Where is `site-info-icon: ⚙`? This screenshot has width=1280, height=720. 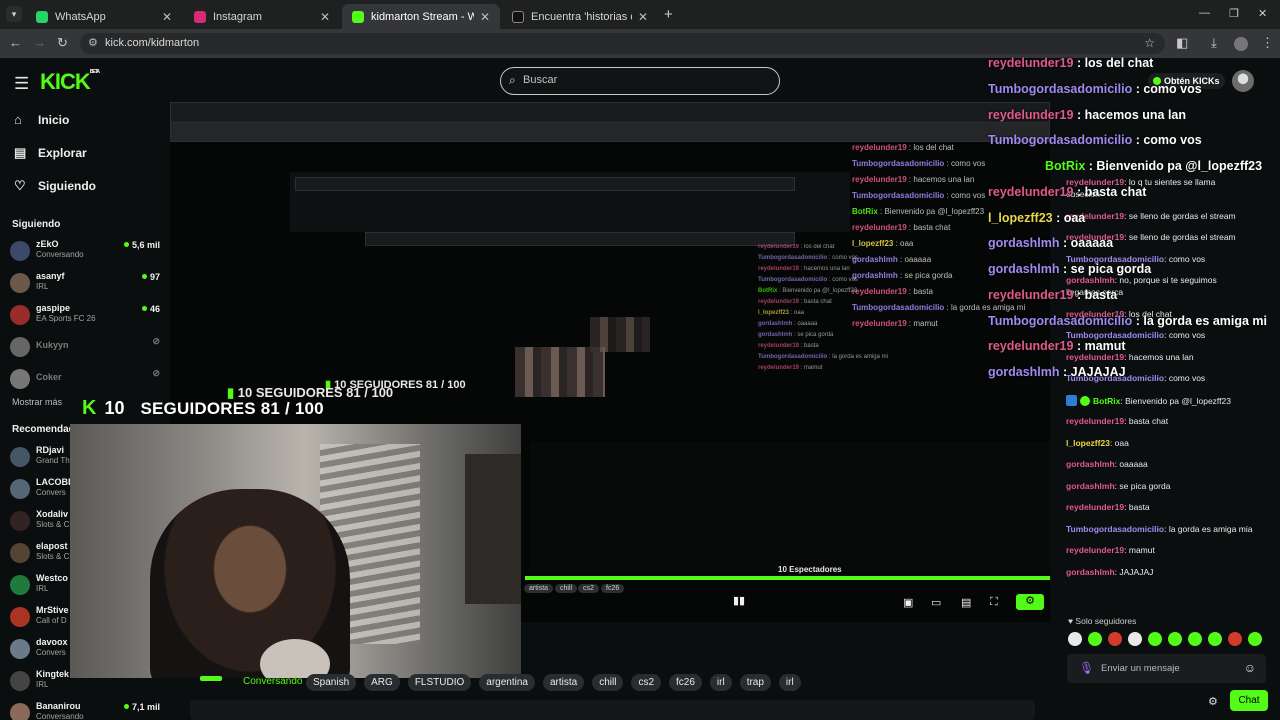
site-info-icon: ⚙ is located at coordinates (93, 43).